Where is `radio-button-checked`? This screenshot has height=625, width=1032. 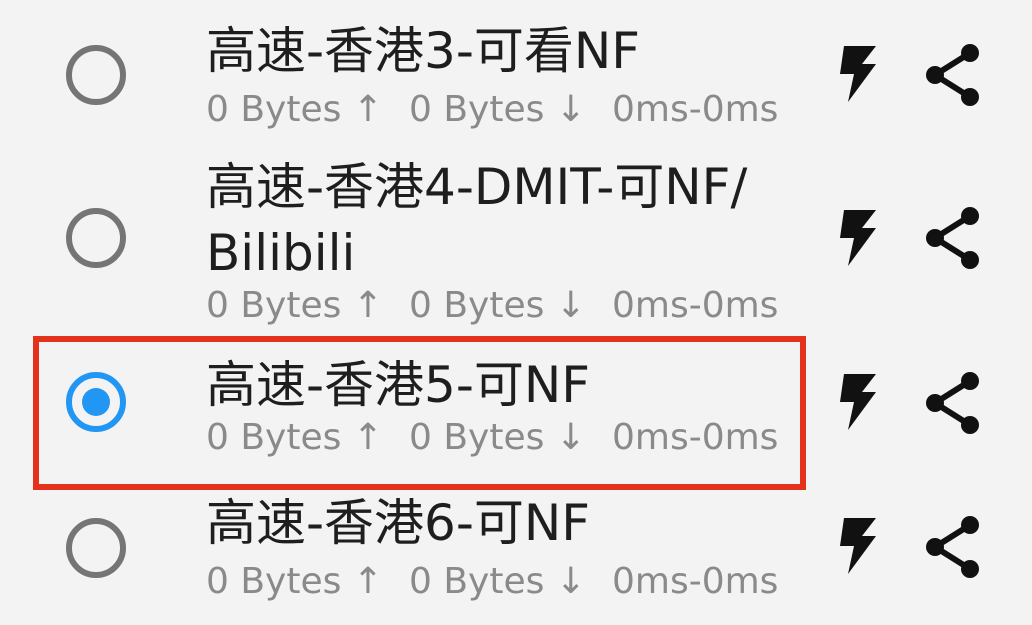
radio-button-checked is located at coordinates (96, 402).